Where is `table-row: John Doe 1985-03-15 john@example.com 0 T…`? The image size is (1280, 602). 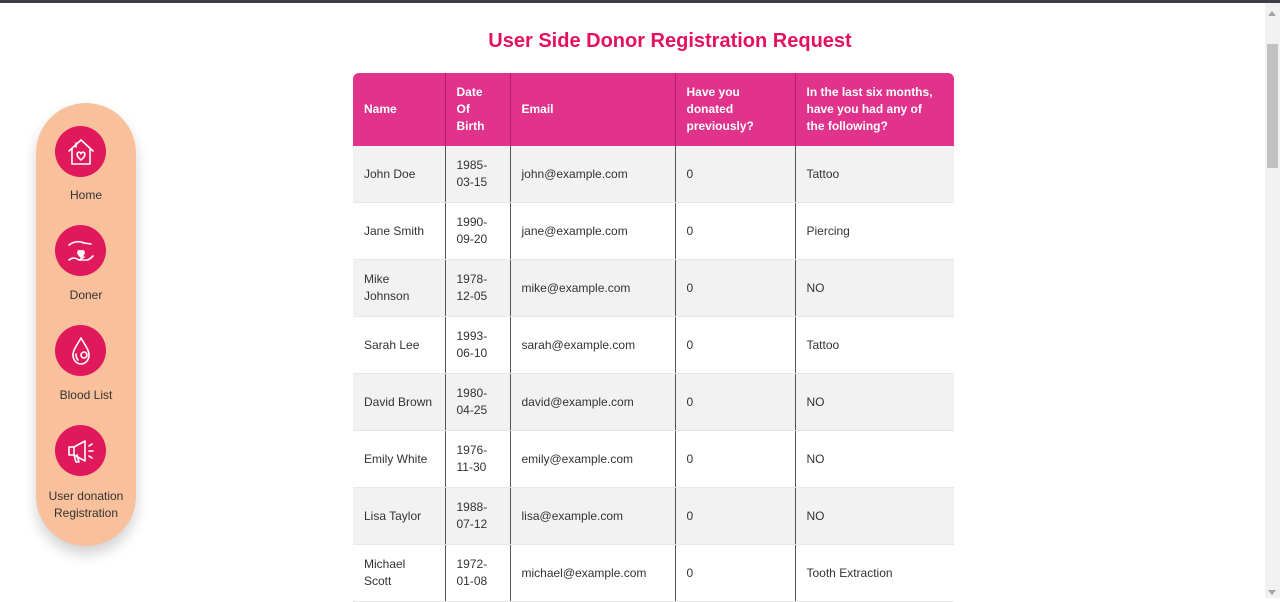
table-row: John Doe 1985-03-15 john@example.com 0 T… is located at coordinates (653, 174).